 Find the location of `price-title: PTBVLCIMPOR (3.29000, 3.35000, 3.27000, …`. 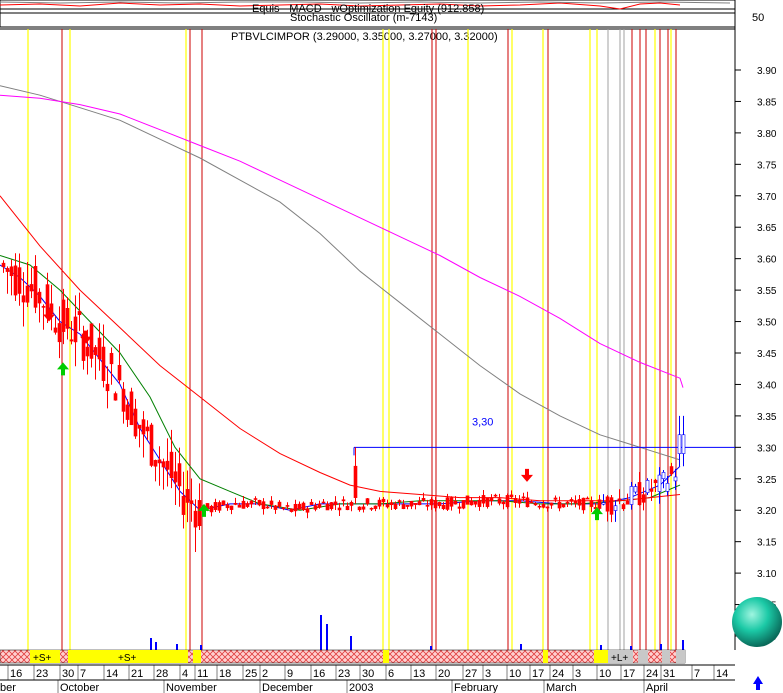

price-title: PTBVLCIMPOR (3.29000, 3.35000, 3.27000, … is located at coordinates (364, 37).